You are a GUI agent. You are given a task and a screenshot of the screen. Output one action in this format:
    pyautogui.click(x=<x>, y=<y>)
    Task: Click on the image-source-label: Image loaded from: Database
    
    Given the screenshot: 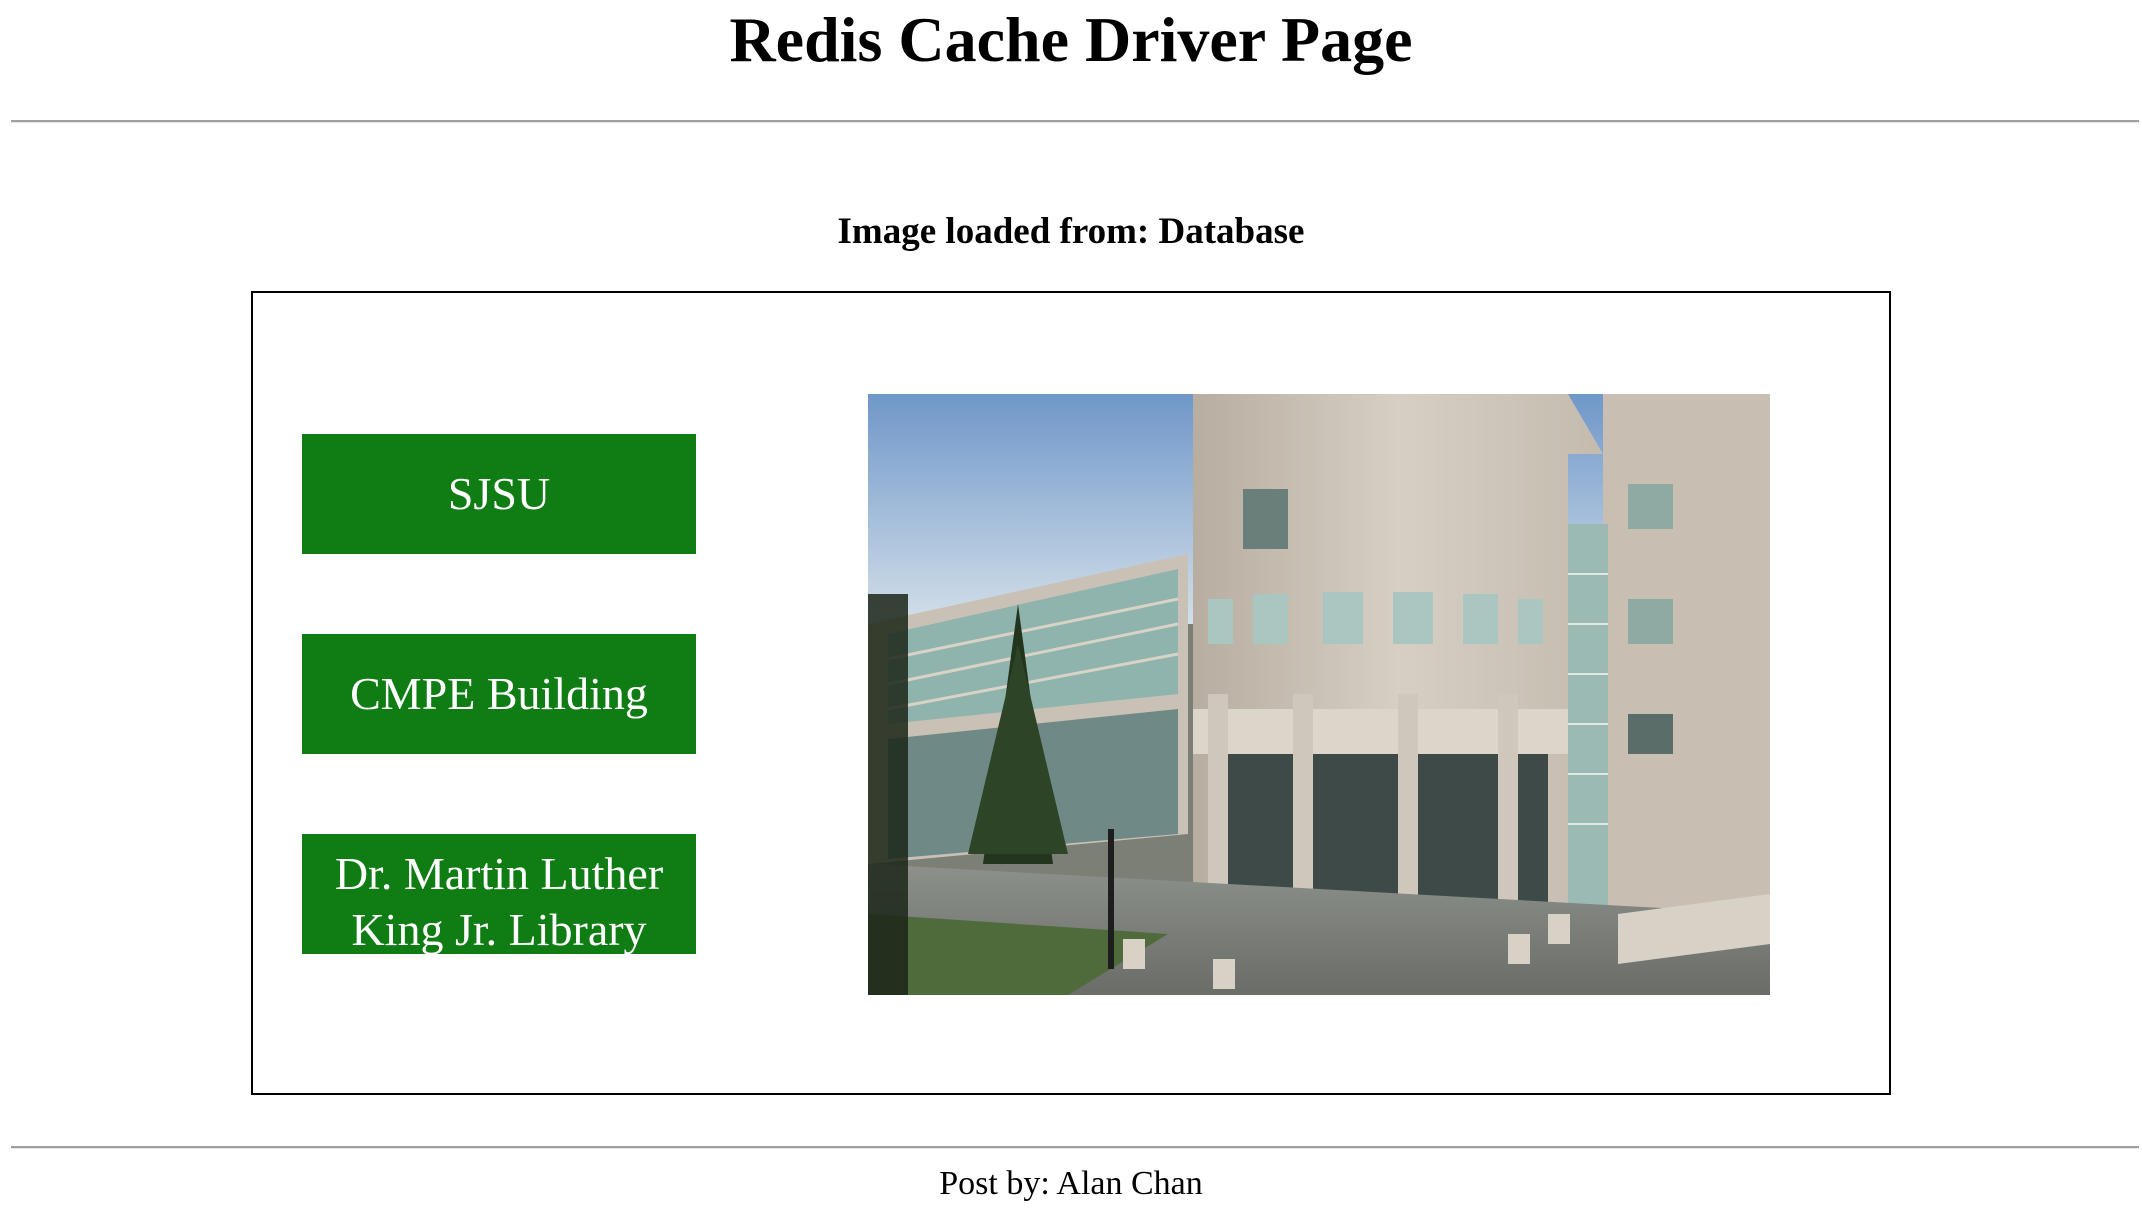 What is the action you would take?
    pyautogui.click(x=1071, y=231)
    